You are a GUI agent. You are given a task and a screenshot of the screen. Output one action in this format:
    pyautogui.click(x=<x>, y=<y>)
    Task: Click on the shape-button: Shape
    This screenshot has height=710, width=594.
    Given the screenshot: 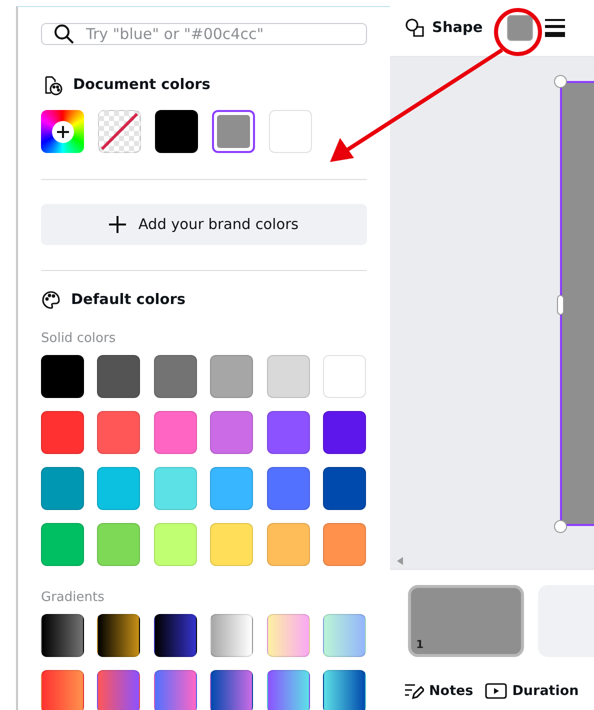 What is the action you would take?
    pyautogui.click(x=444, y=28)
    